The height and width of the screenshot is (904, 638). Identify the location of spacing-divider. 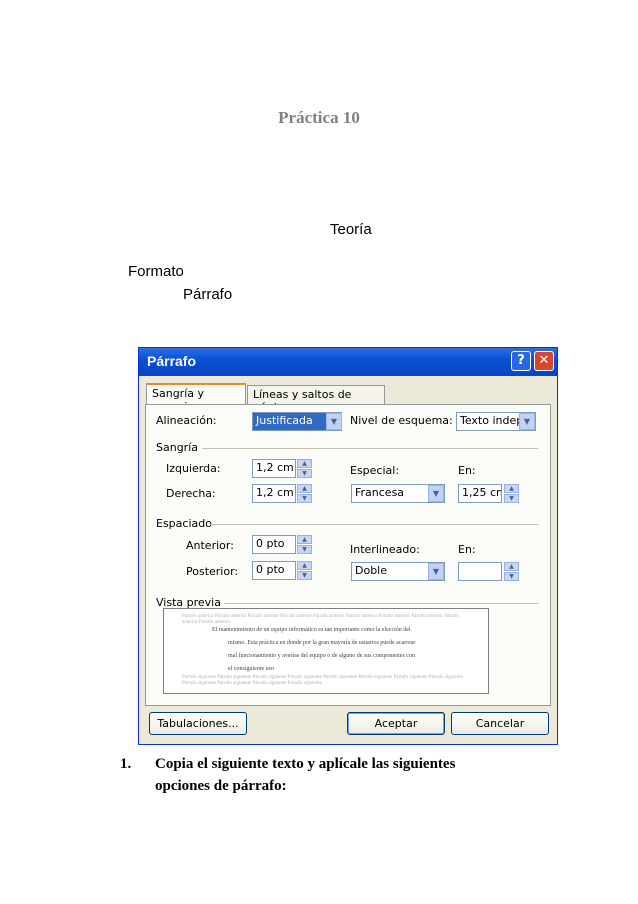
(374, 524).